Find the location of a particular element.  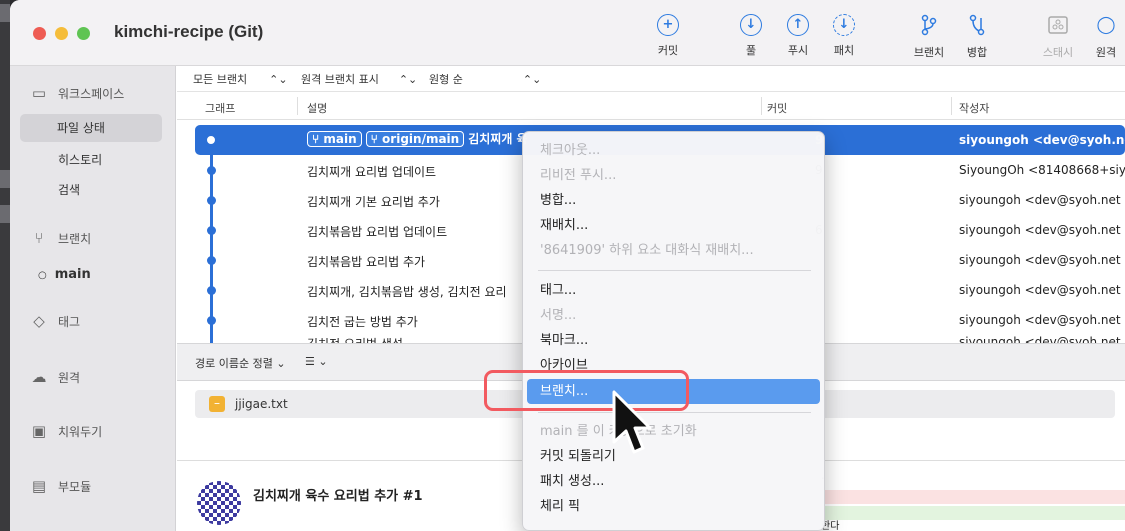

modified-file-icon: – is located at coordinates (217, 404).